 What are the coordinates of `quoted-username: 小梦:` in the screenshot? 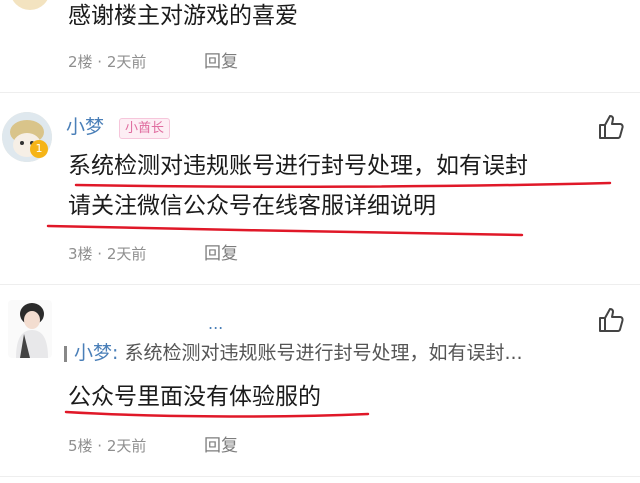 It's located at (96, 353).